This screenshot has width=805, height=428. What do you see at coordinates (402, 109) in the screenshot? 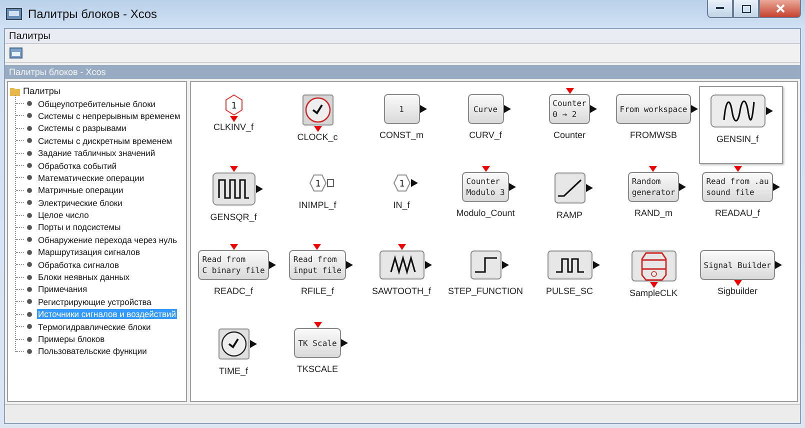
I see `block-symbol: 1` at bounding box center [402, 109].